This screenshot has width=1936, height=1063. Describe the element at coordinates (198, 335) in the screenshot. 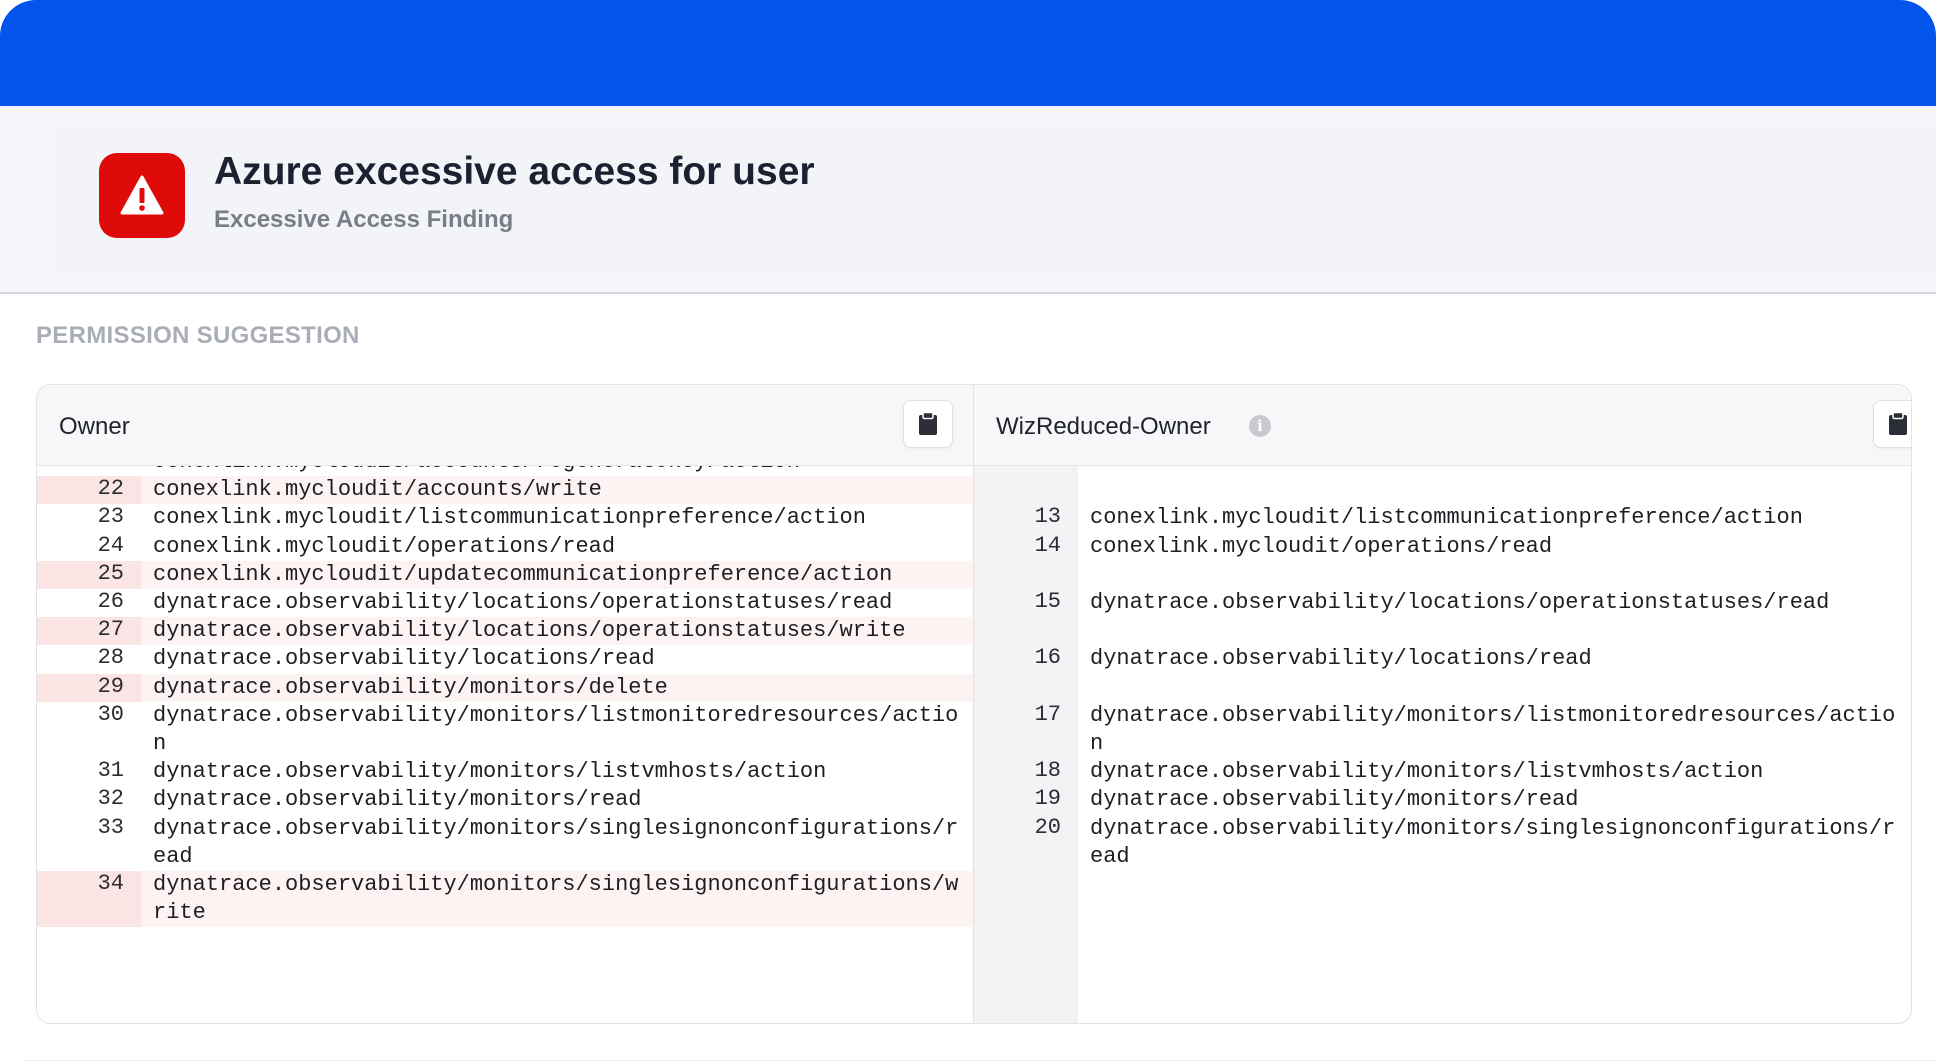

I see `section-heading: PERMISSION SUGGESTION` at that location.